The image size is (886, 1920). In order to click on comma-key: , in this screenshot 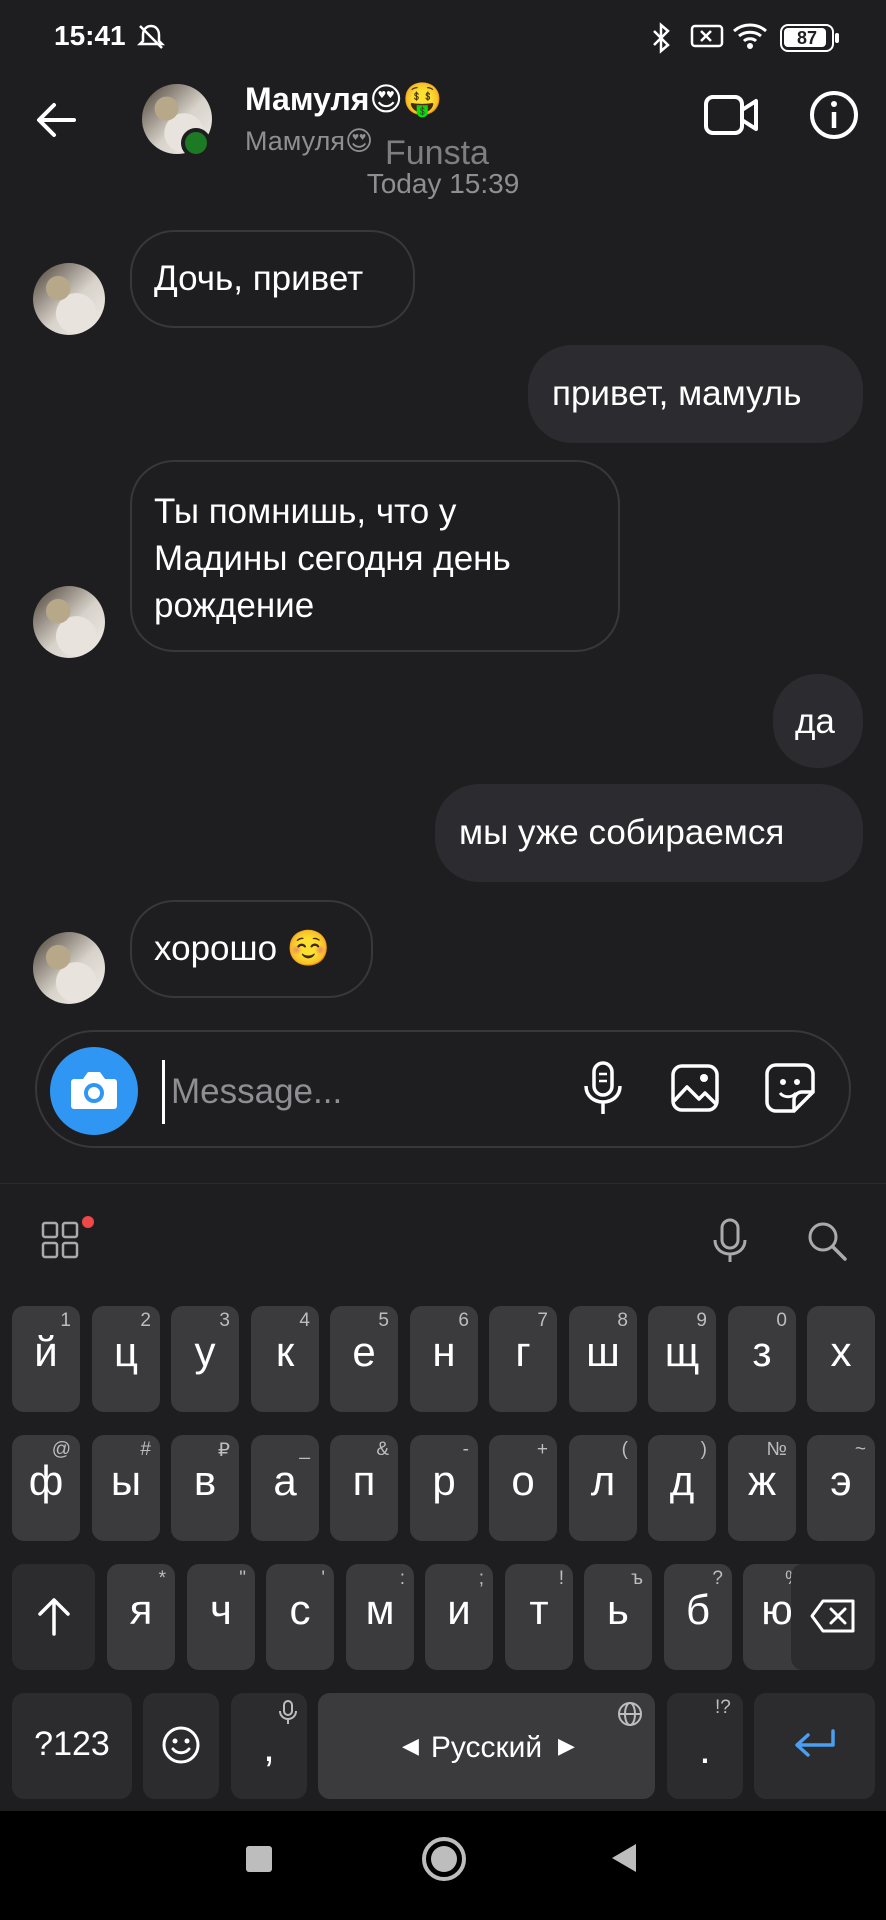, I will do `click(269, 1746)`.